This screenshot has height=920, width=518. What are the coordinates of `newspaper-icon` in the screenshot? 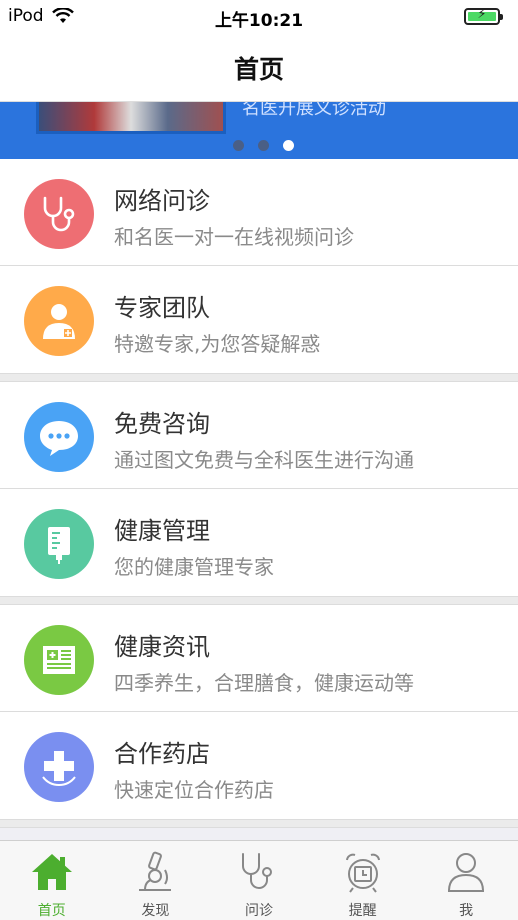 It's located at (59, 660).